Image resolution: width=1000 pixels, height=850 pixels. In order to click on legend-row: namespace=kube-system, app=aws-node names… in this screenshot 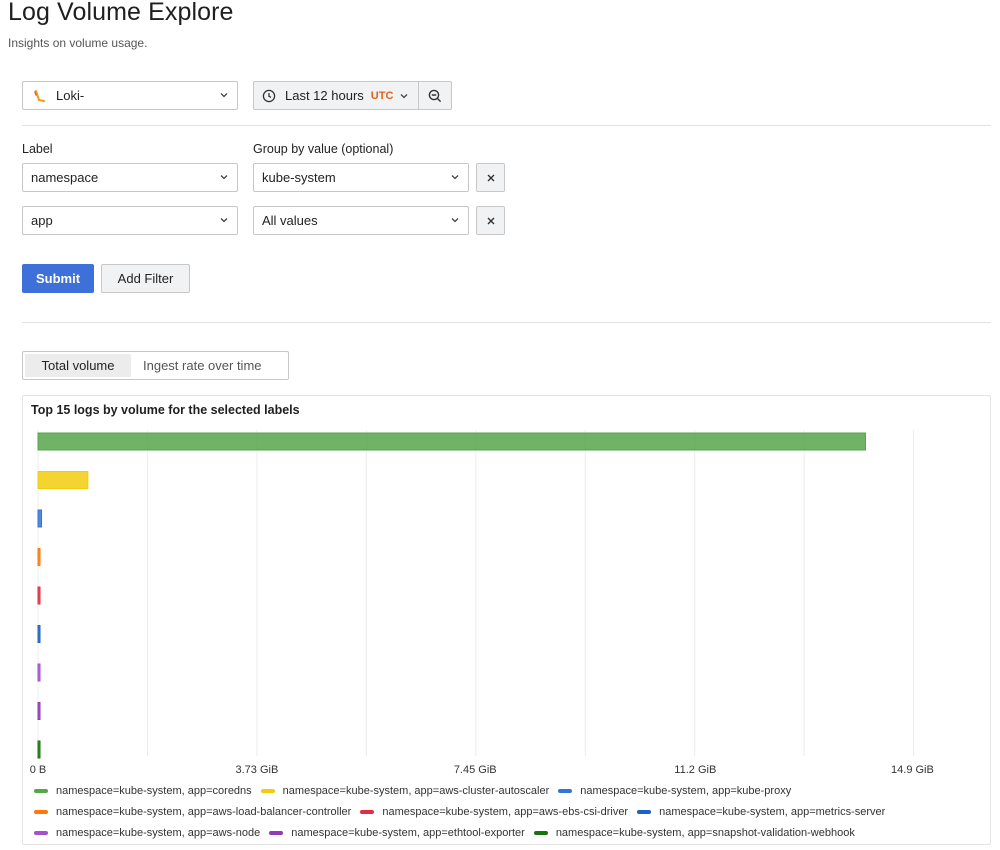, I will do `click(509, 832)`.